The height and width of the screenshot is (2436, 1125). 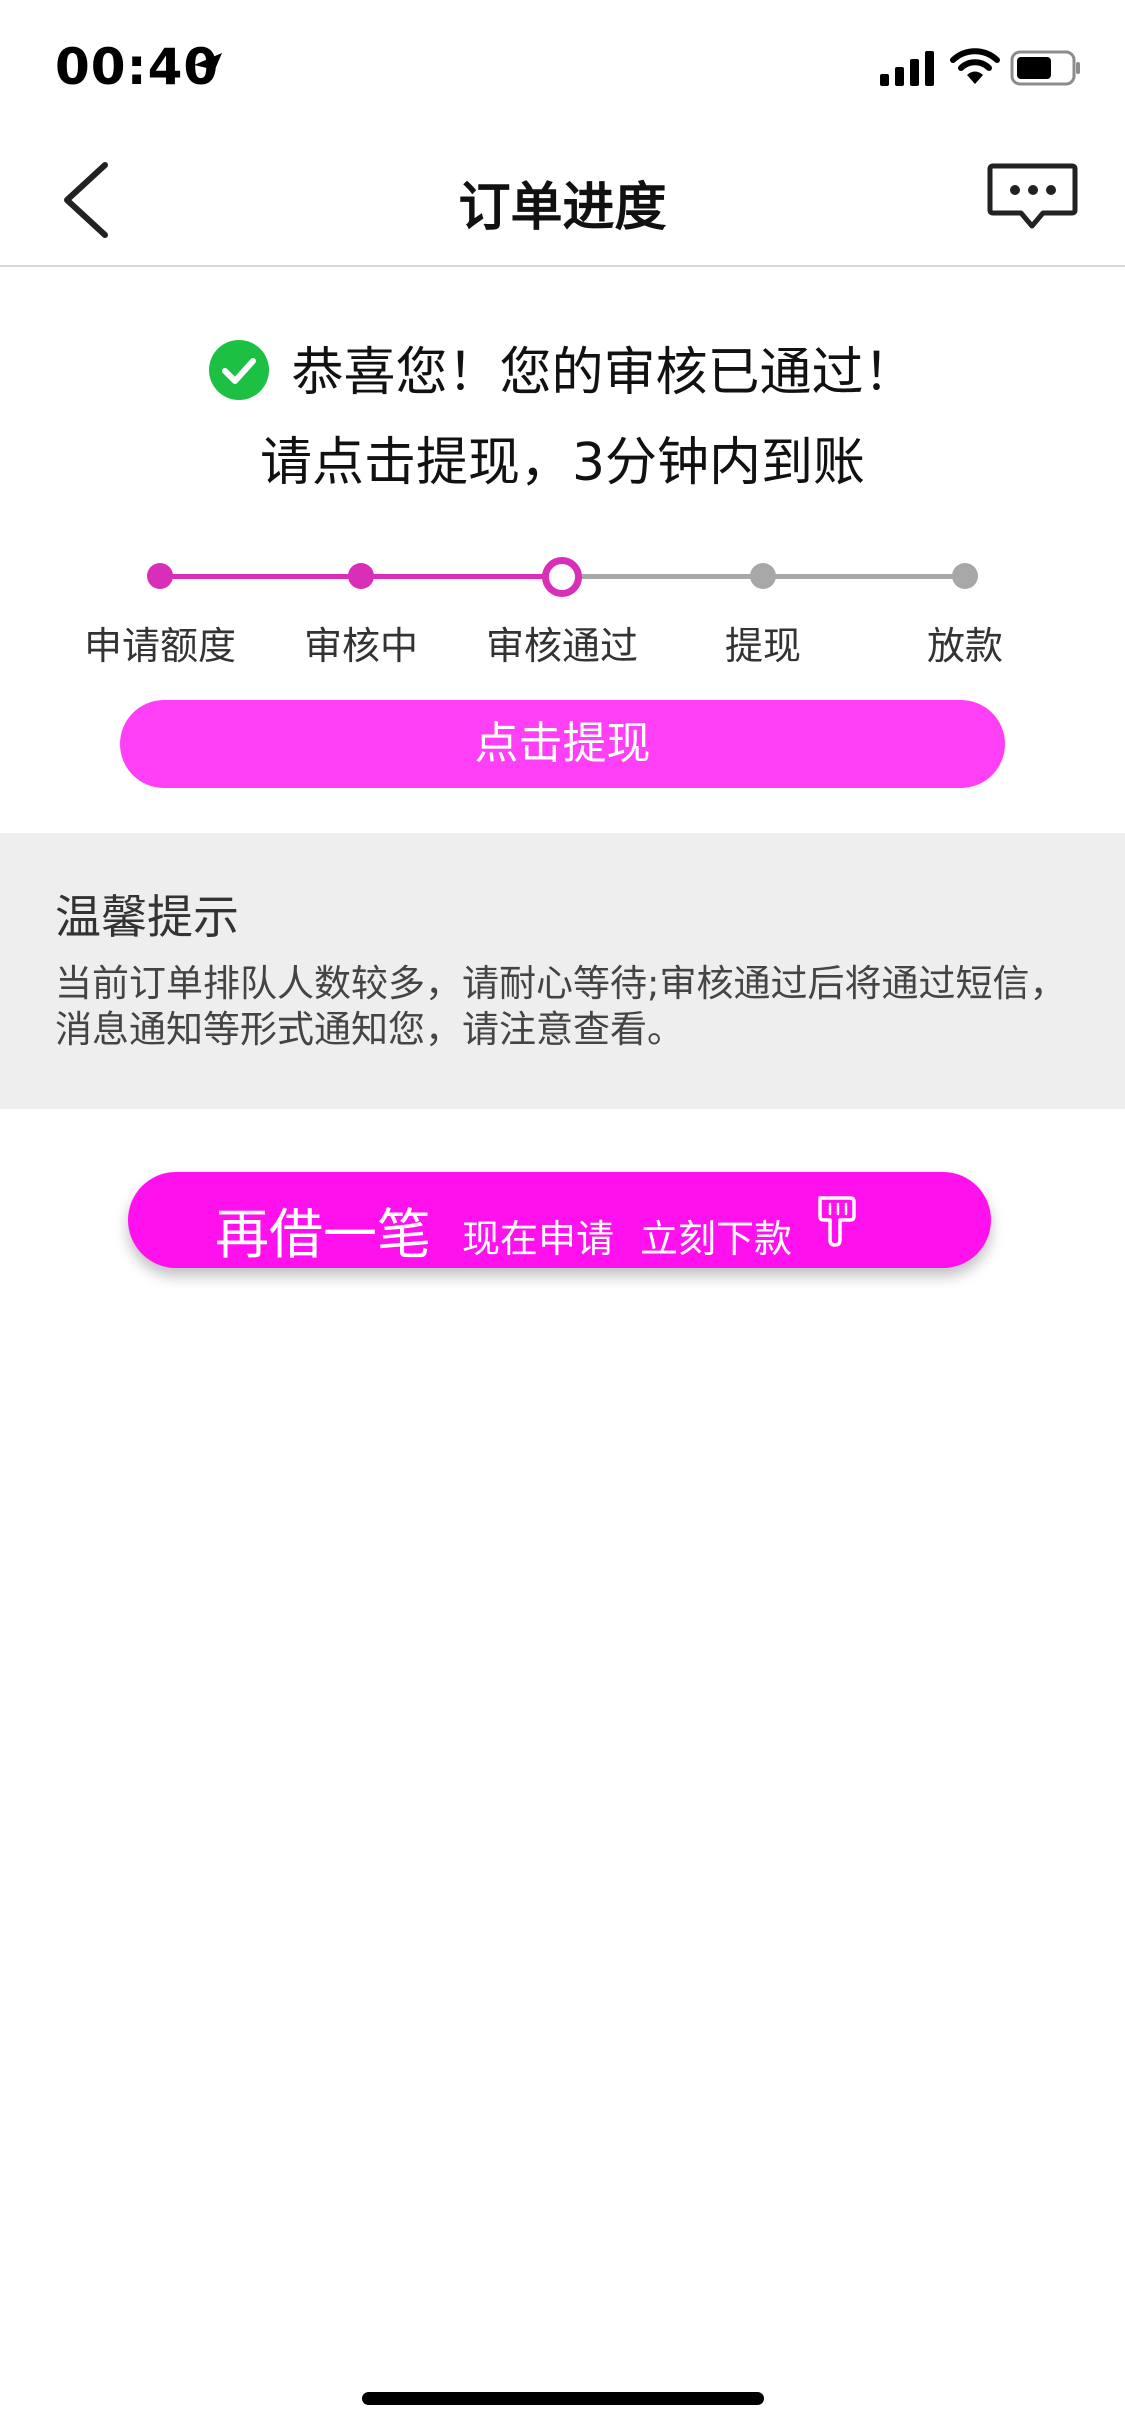 I want to click on step-node-disburse, so click(x=965, y=576).